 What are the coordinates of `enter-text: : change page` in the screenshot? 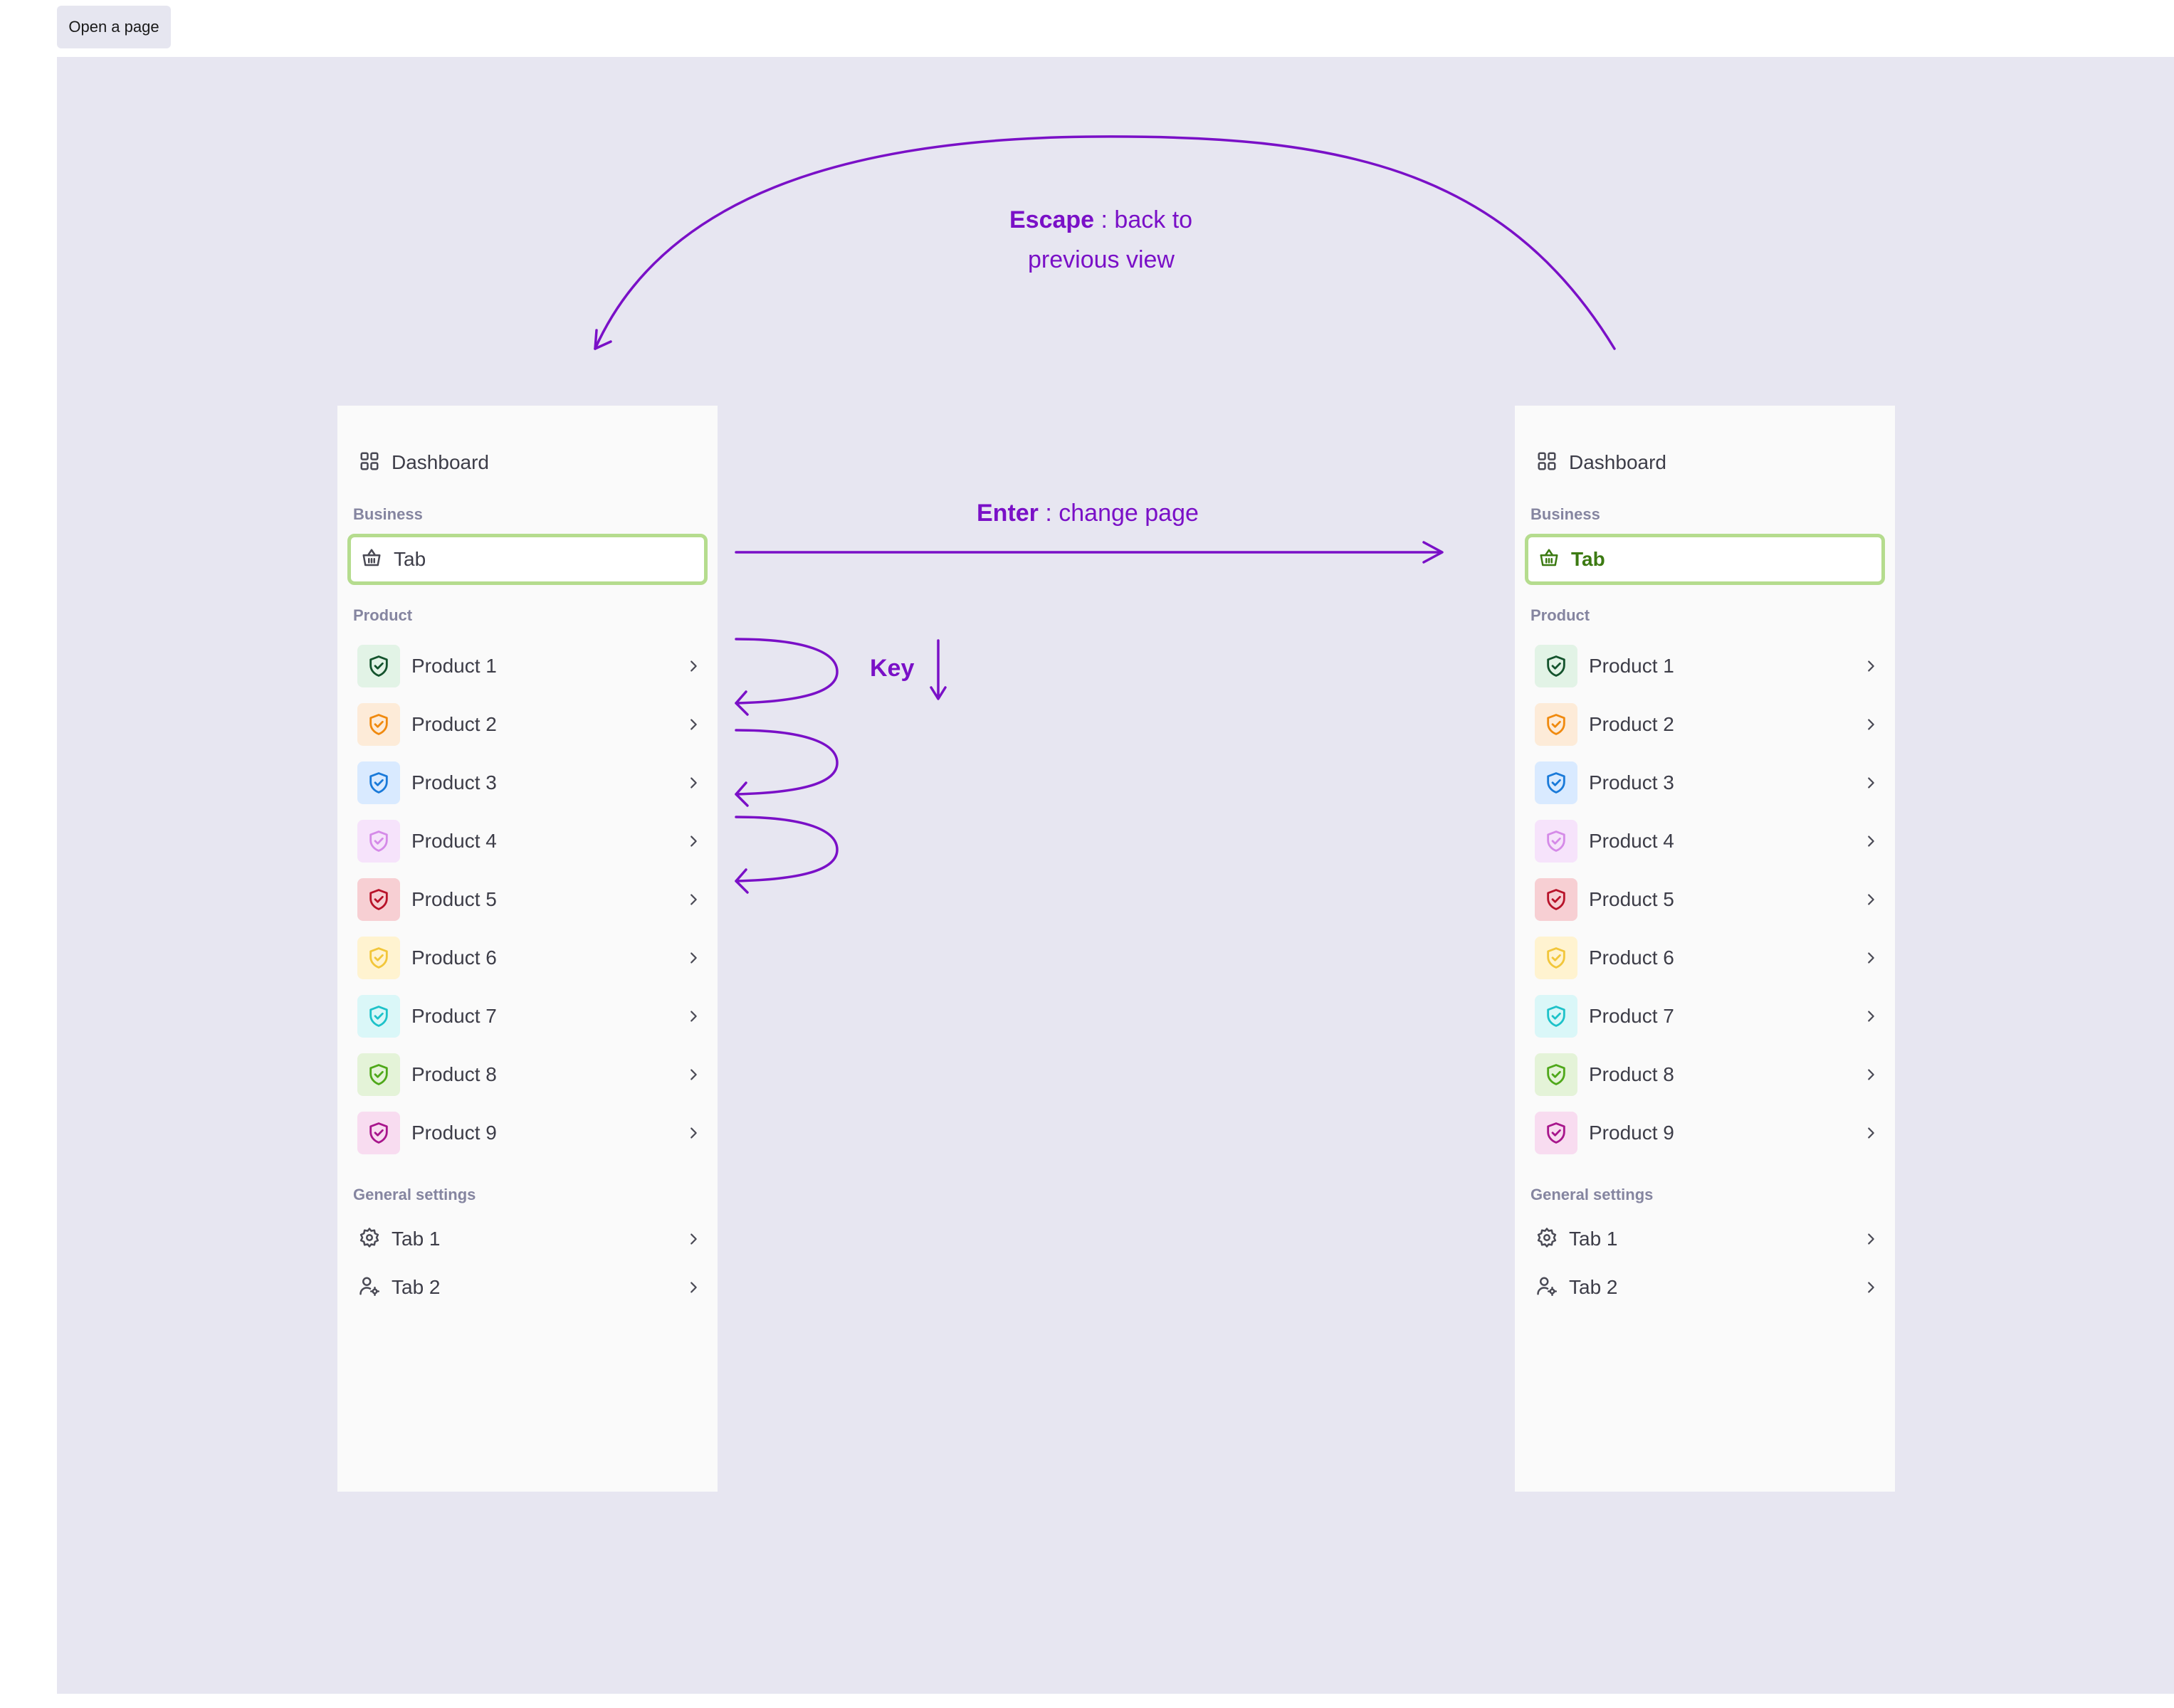 It's located at (1118, 513).